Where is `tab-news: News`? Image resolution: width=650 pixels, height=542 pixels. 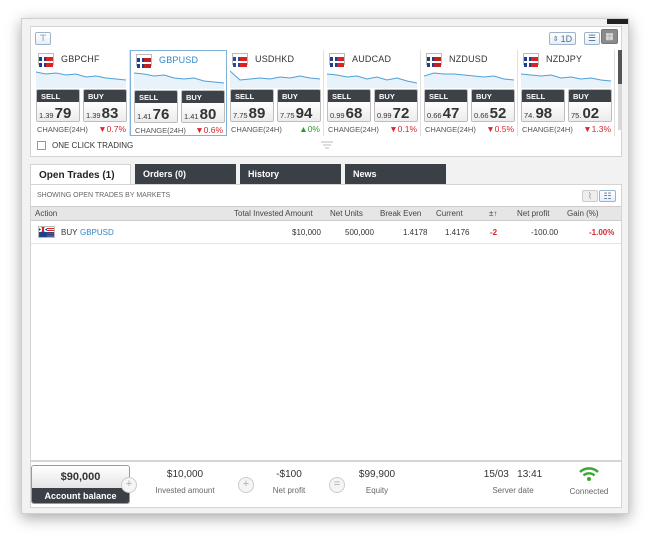
tab-news: News is located at coordinates (395, 174).